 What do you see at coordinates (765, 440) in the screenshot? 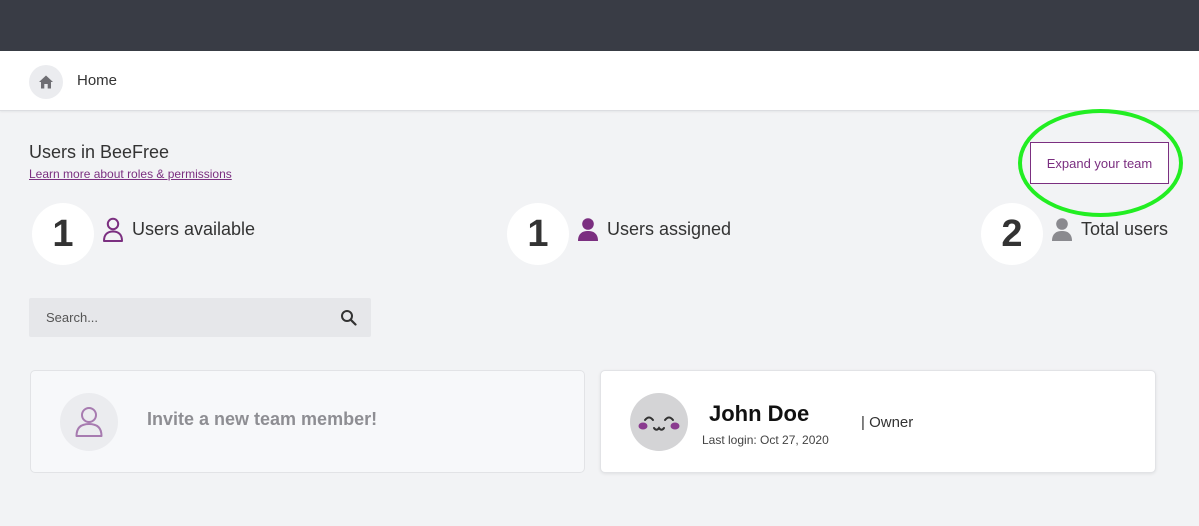
I see `last-login: Last login: Oct 27, 2020` at bounding box center [765, 440].